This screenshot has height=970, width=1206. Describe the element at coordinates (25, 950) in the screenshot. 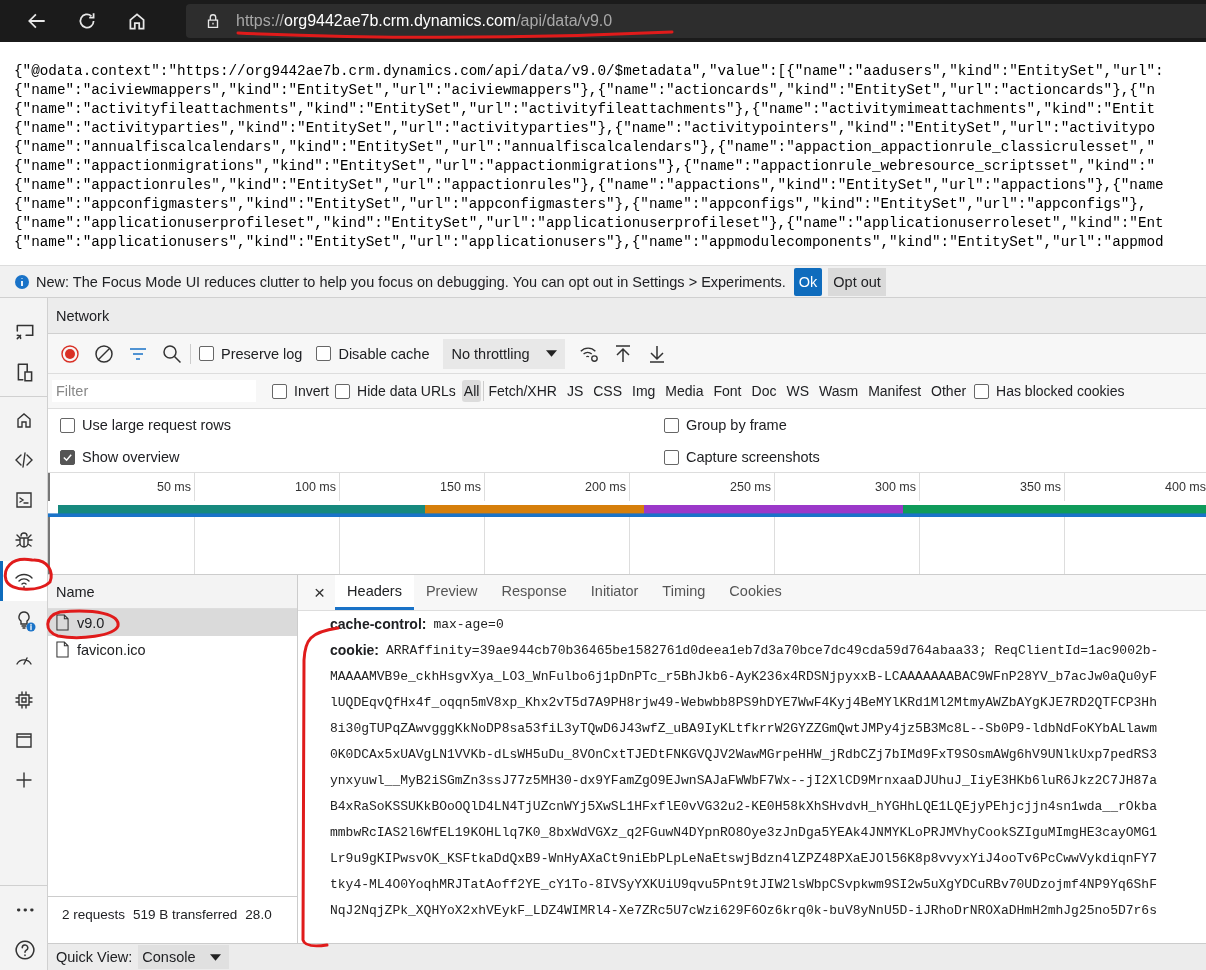

I see `help-icon` at that location.